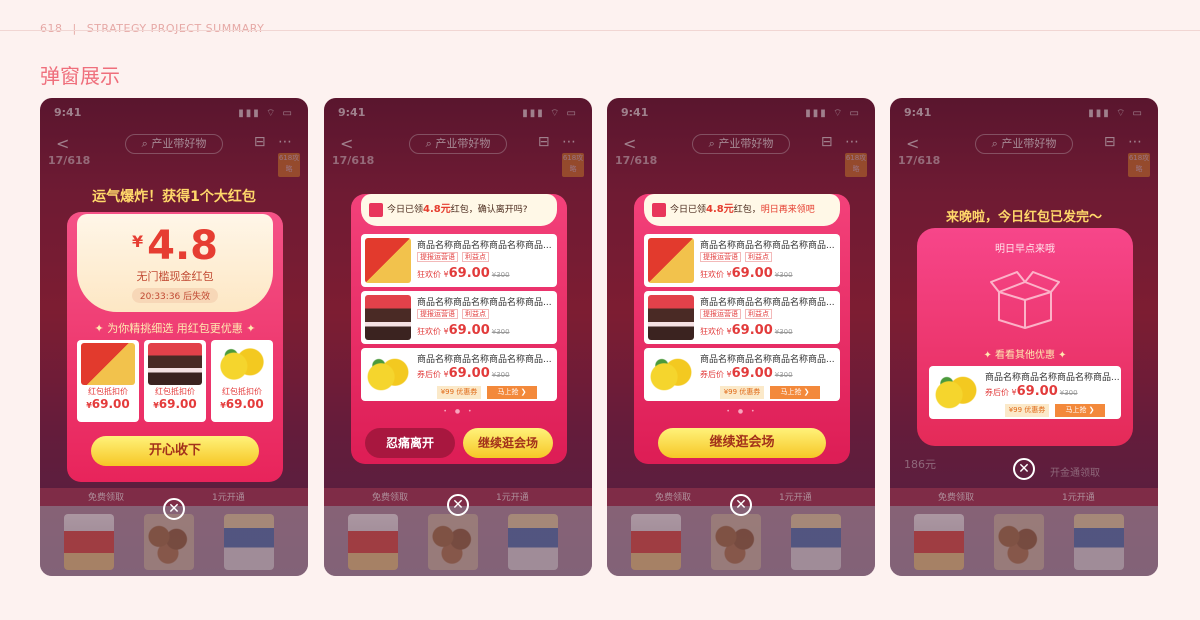 This screenshot has height=620, width=1200. Describe the element at coordinates (174, 197) in the screenshot. I see `popup-headline: 运气爆炸！获得1个大红包` at that location.